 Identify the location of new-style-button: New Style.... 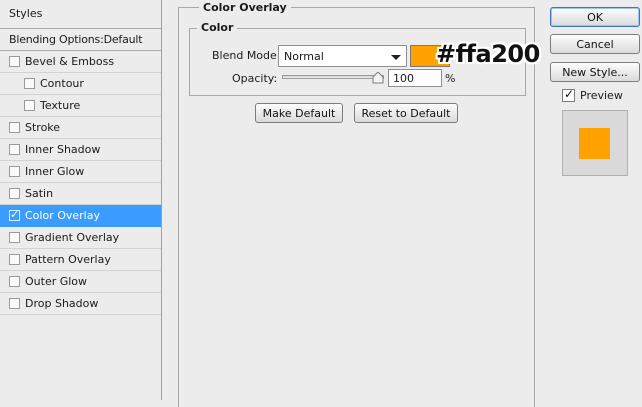
(595, 72).